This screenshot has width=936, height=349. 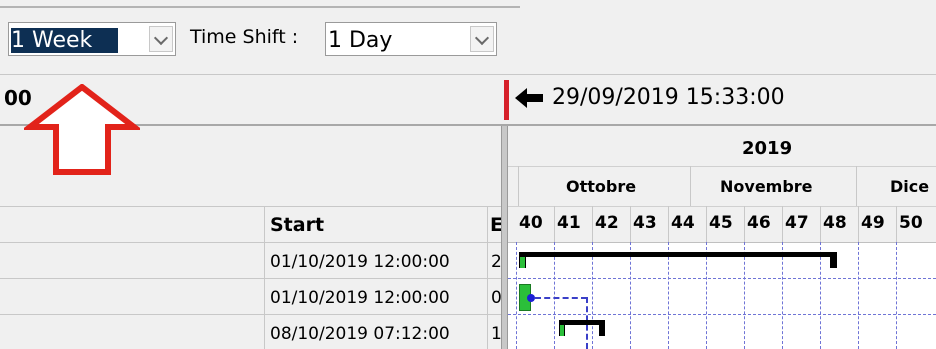 I want to click on month-label: Ottobre, so click(x=601, y=186).